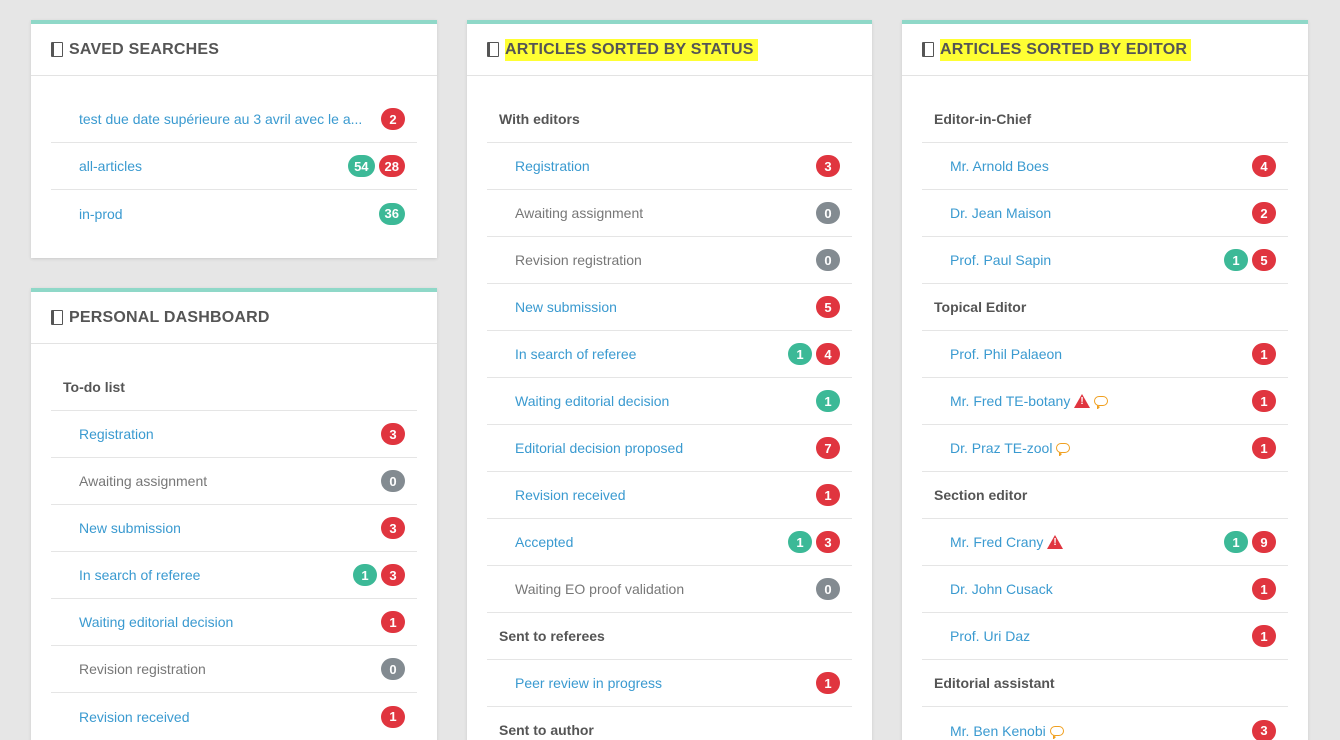 This screenshot has width=1340, height=740. I want to click on list-item: New submission 5, so click(669, 307).